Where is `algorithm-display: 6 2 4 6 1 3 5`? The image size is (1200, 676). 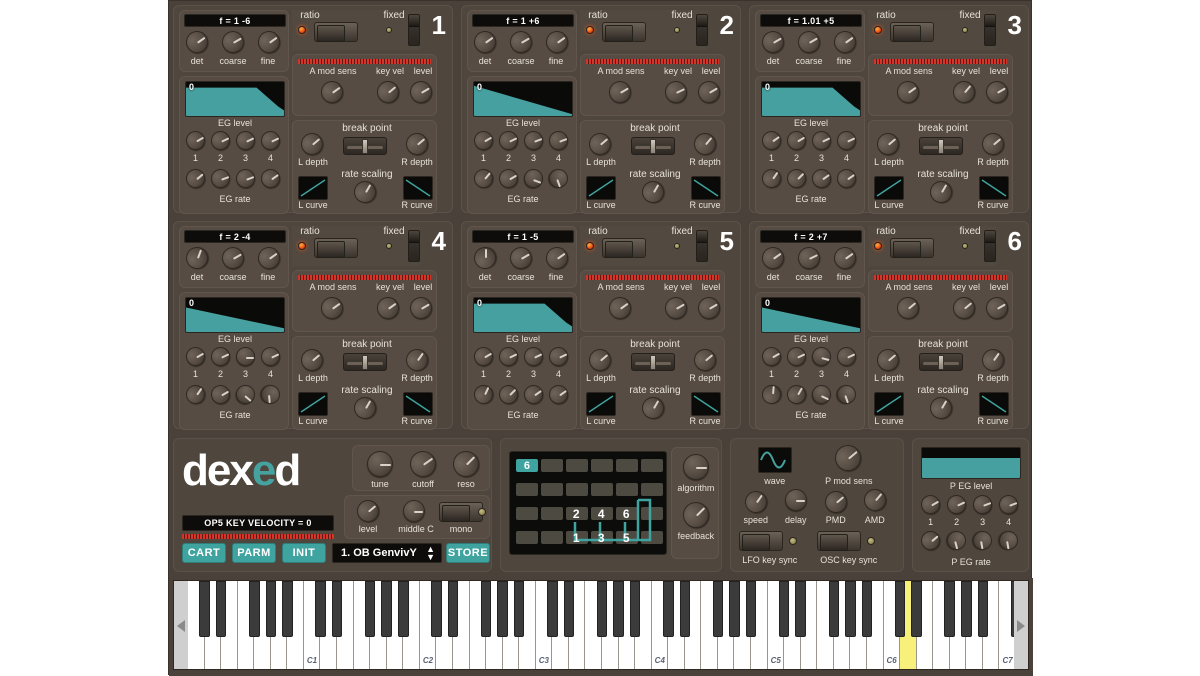
algorithm-display: 6 2 4 6 1 3 5 is located at coordinates (587, 503).